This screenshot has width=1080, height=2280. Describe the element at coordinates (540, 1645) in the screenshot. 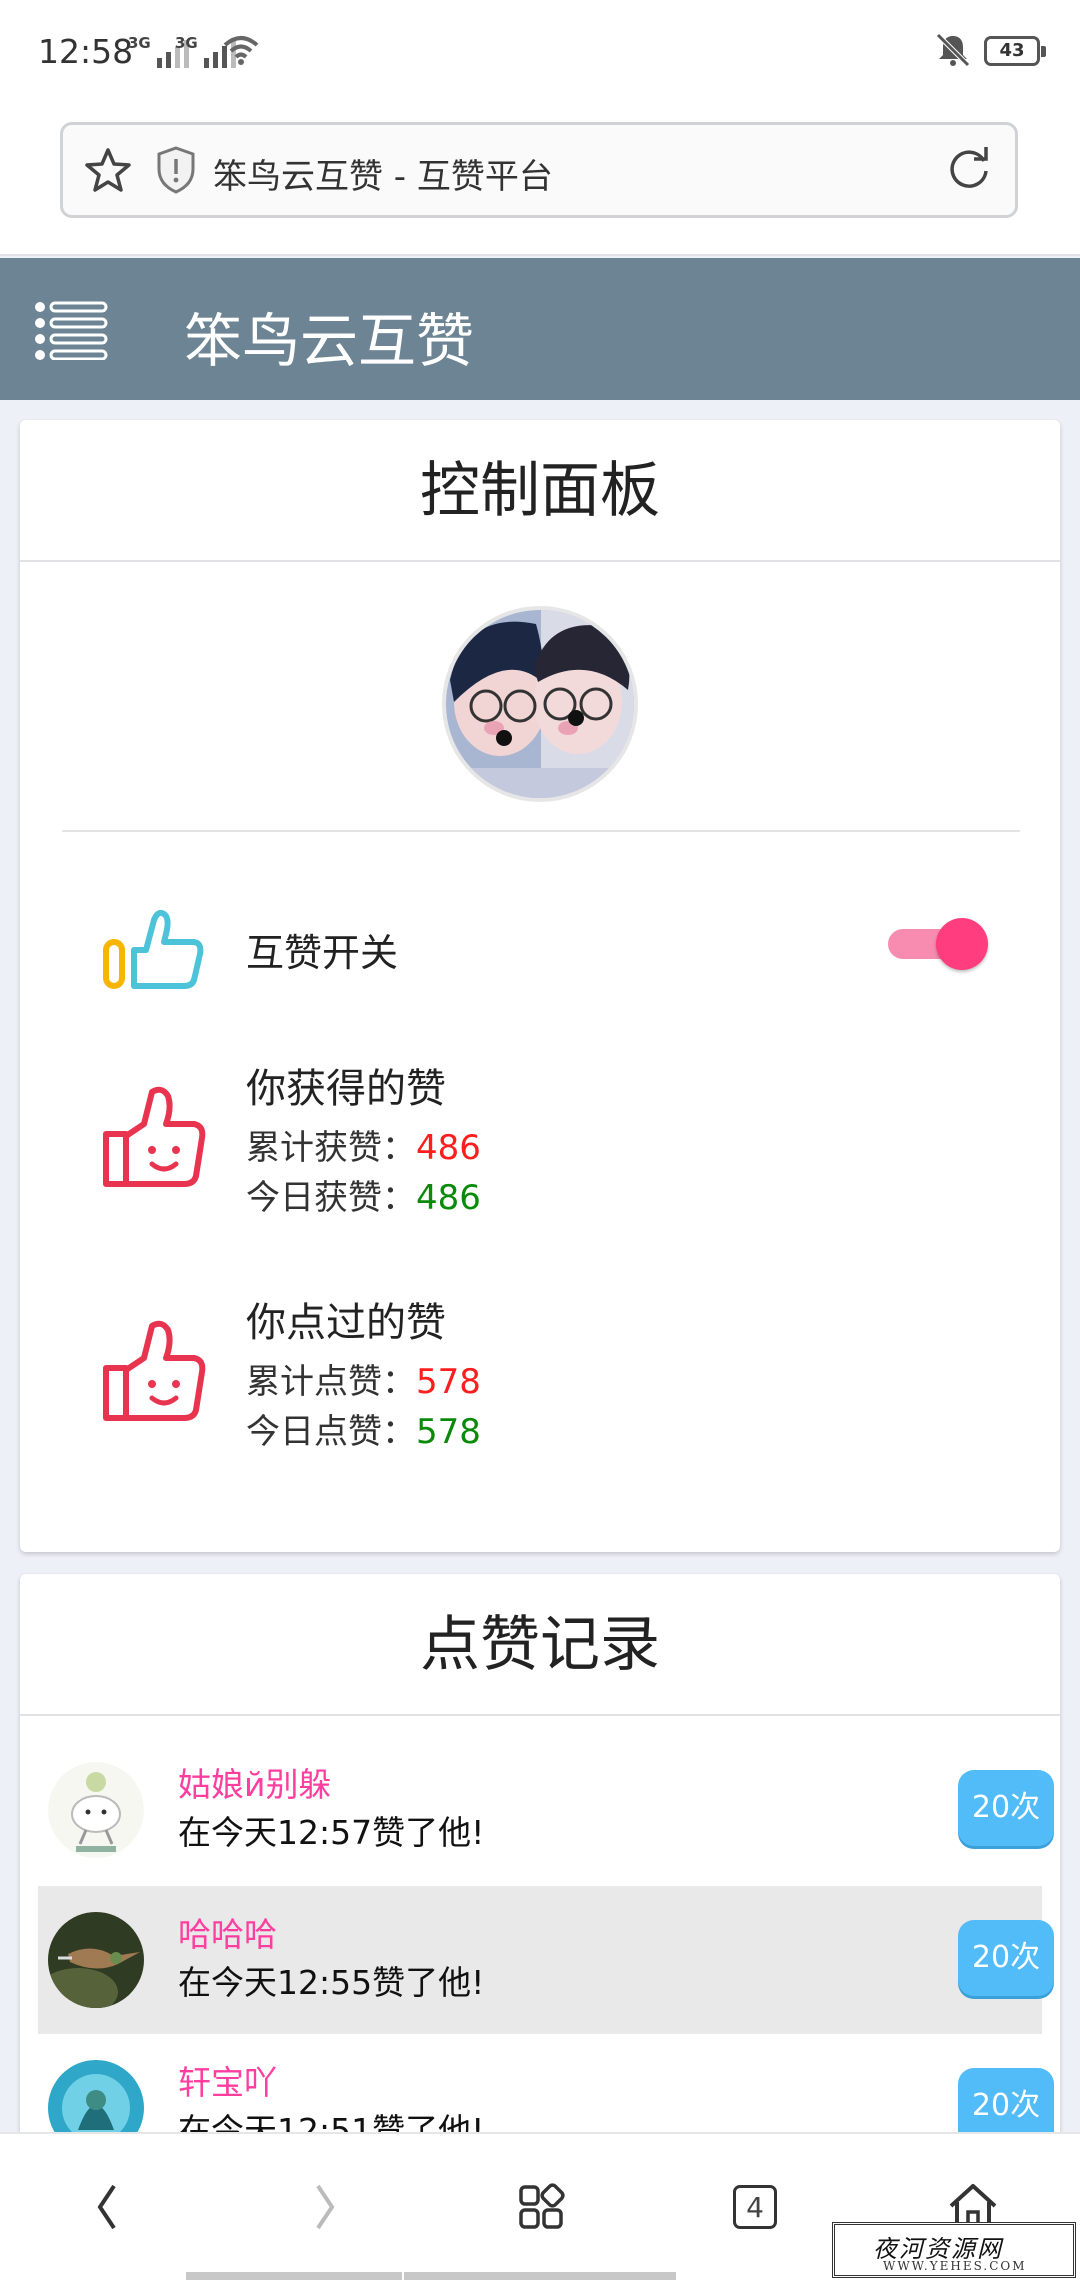

I see `like-records-title: 点赞记录` at that location.